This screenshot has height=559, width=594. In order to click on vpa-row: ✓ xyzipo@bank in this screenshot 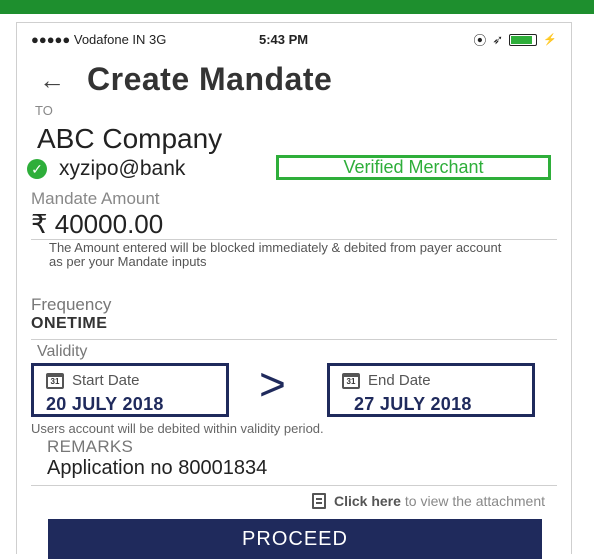, I will do `click(106, 169)`.